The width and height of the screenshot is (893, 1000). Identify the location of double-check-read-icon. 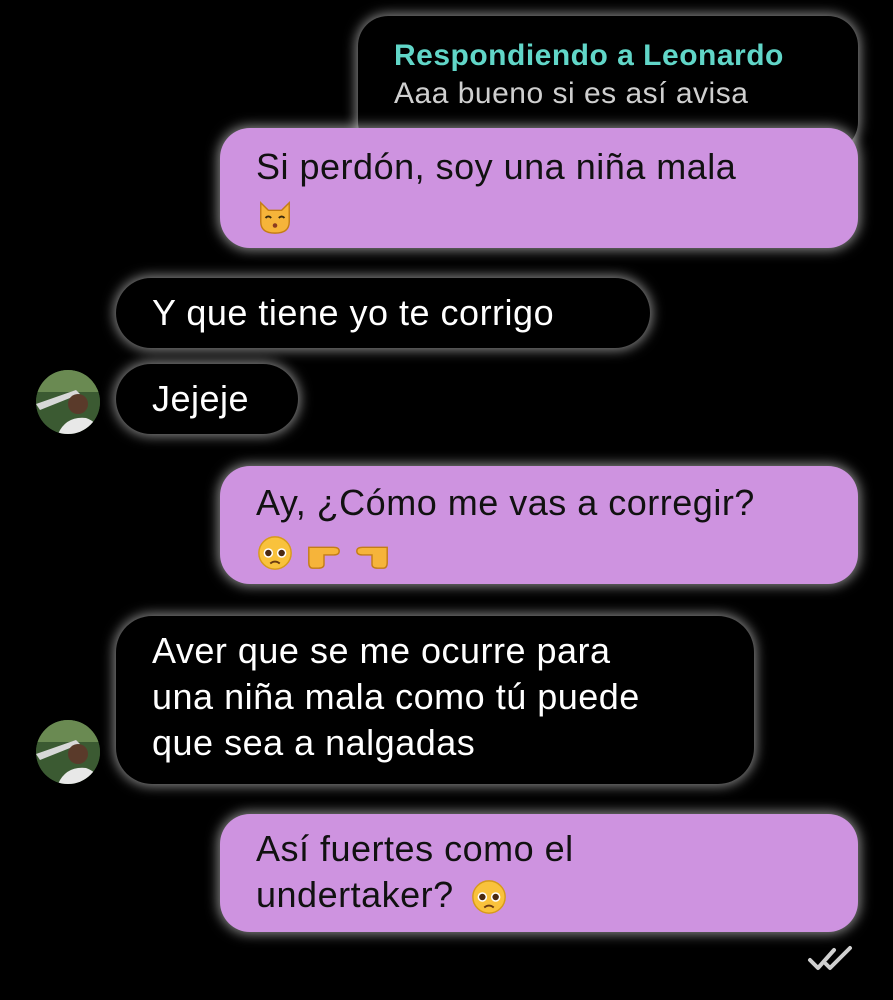
(830, 958).